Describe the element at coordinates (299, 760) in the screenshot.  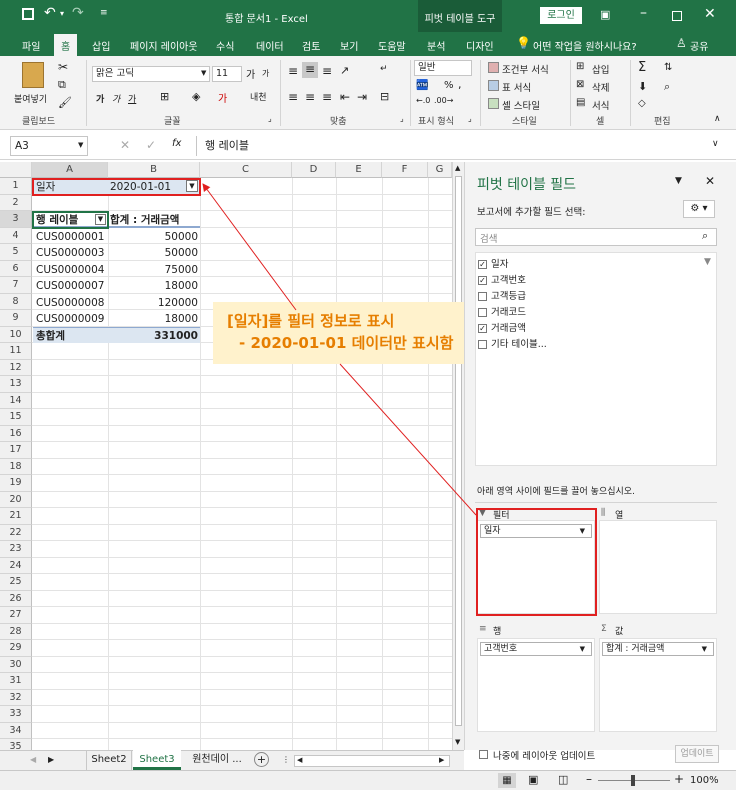
I see `scroll-left-icon: ◀` at that location.